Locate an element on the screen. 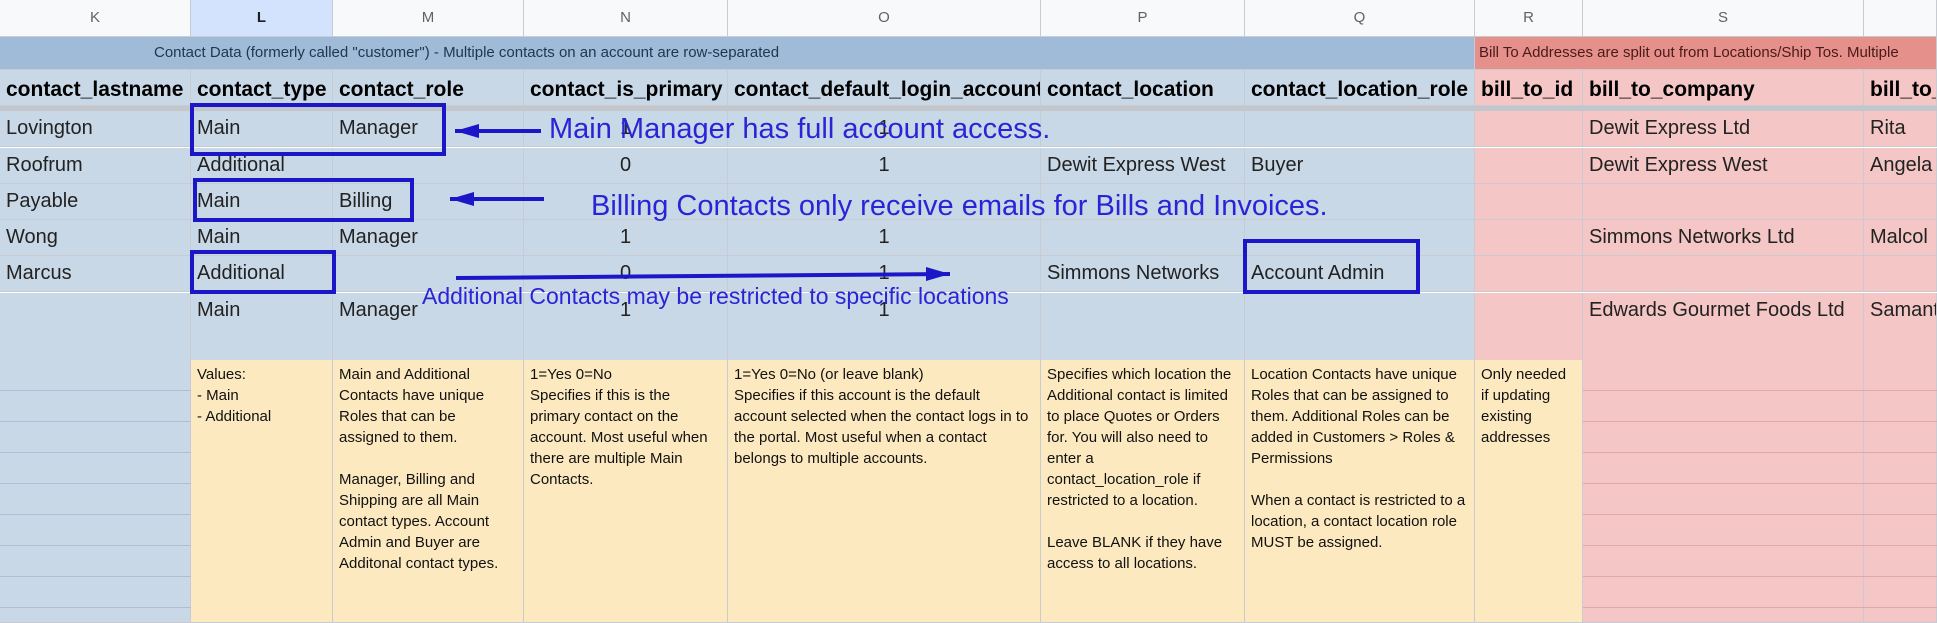  arrow-to-main-manager is located at coordinates (498, 131).